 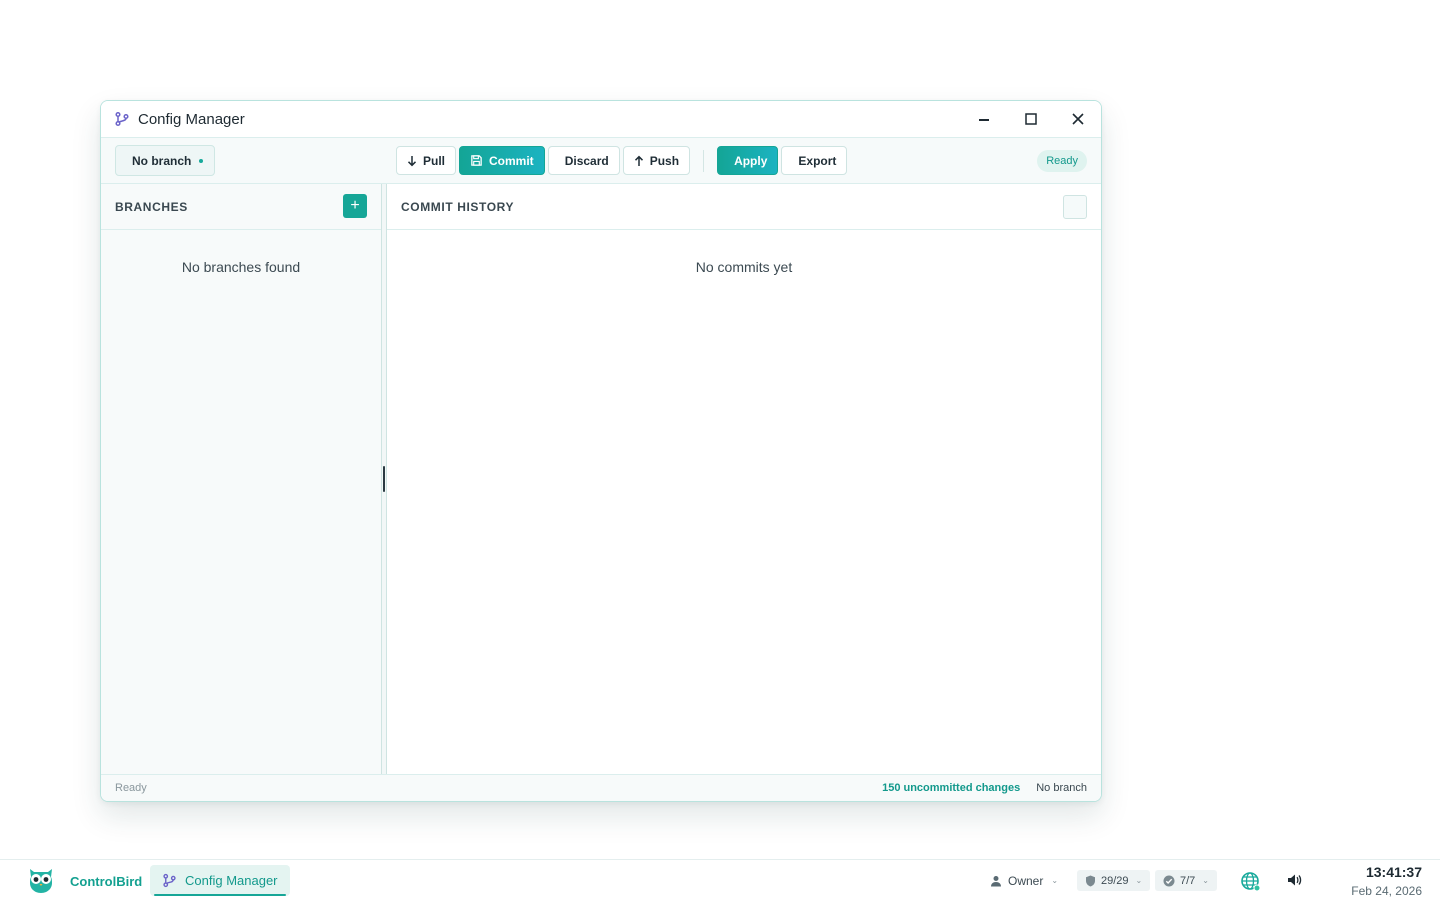 I want to click on taskbar-app-config-manager: Config Manager, so click(x=220, y=880).